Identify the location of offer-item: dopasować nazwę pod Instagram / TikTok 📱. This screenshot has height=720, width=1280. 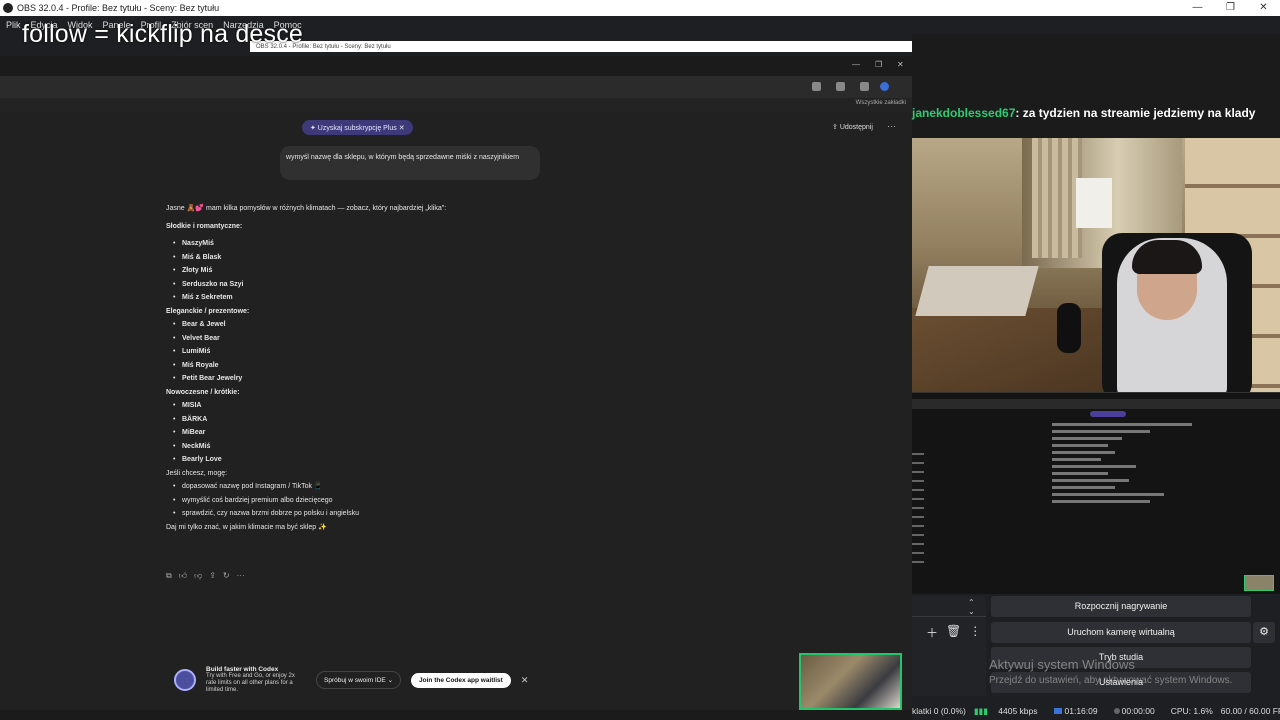
(376, 487).